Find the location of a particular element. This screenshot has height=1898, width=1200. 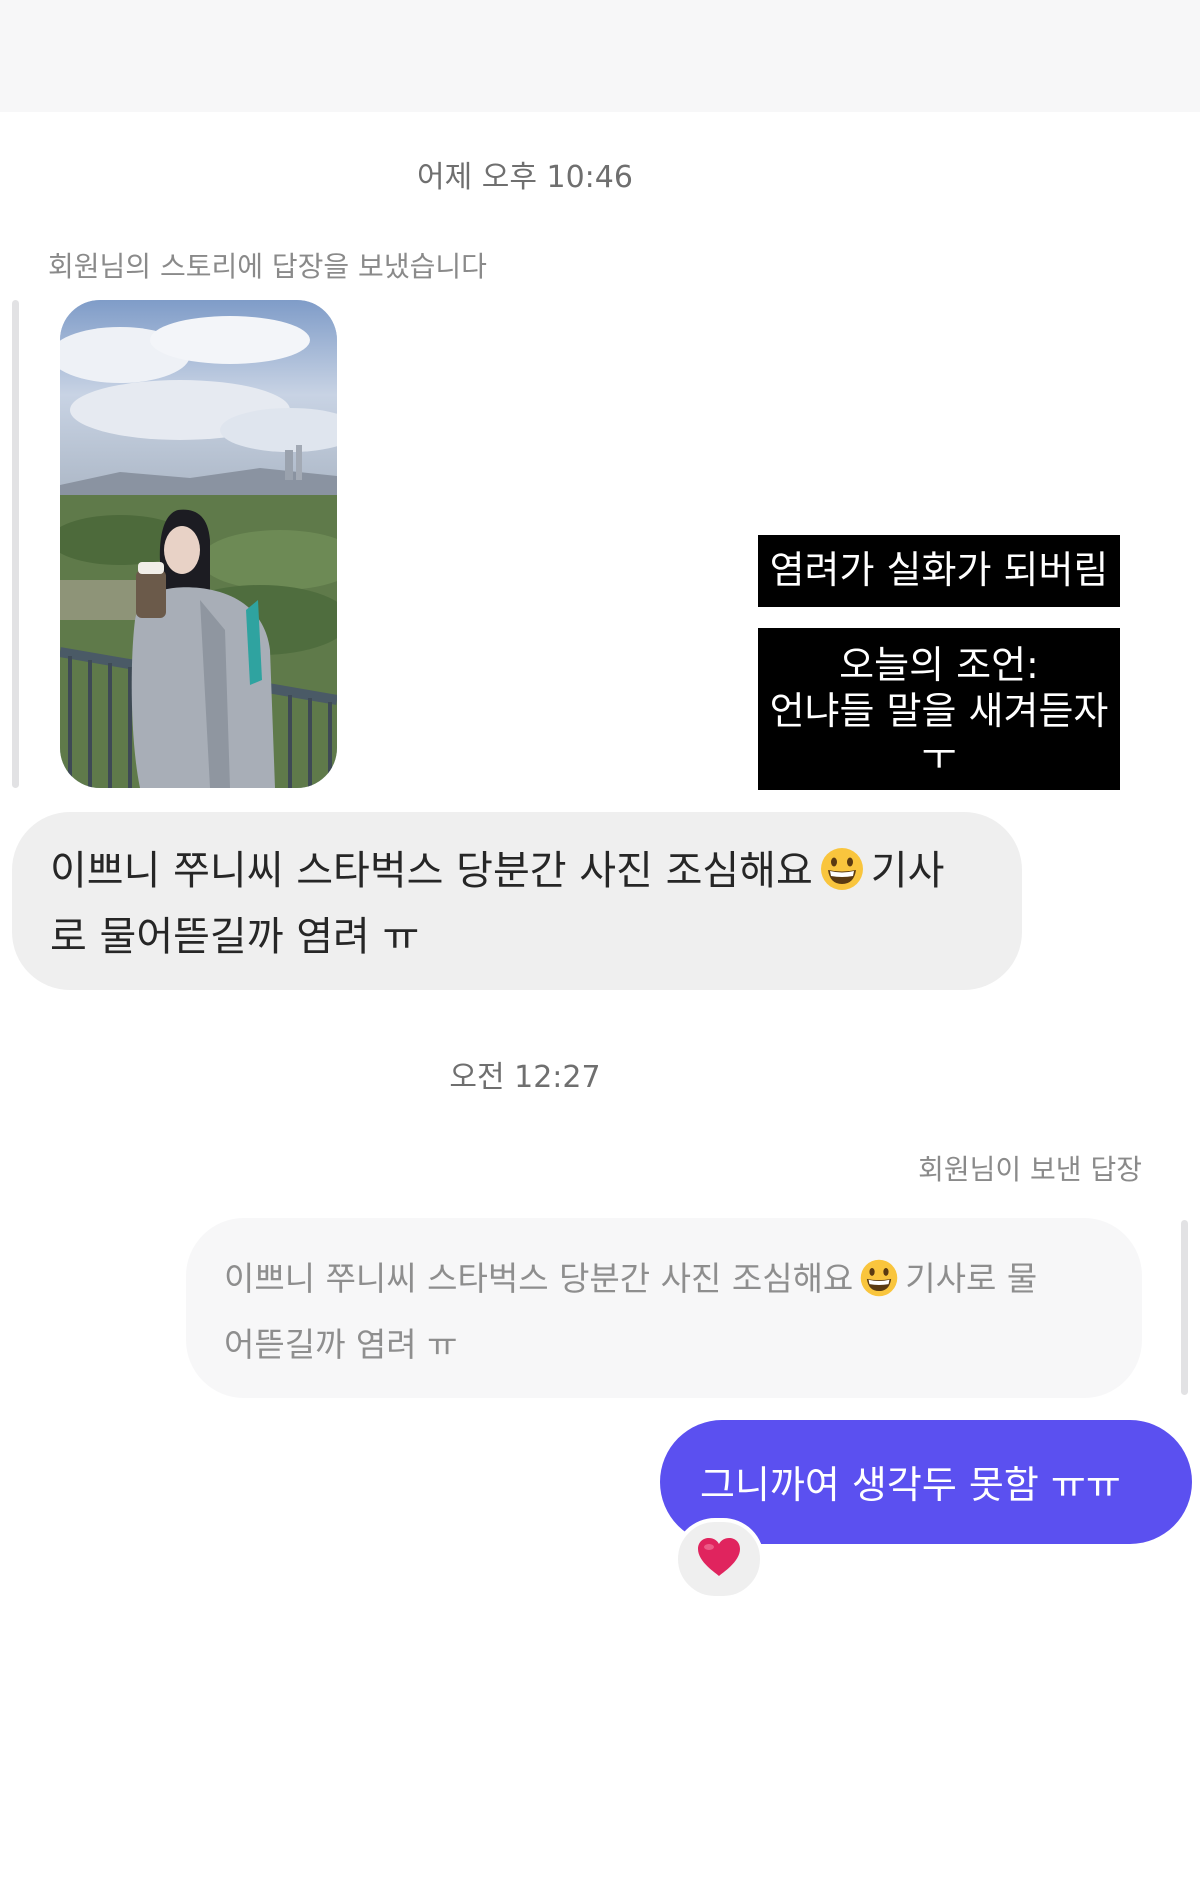

message-reaction is located at coordinates (719, 1559).